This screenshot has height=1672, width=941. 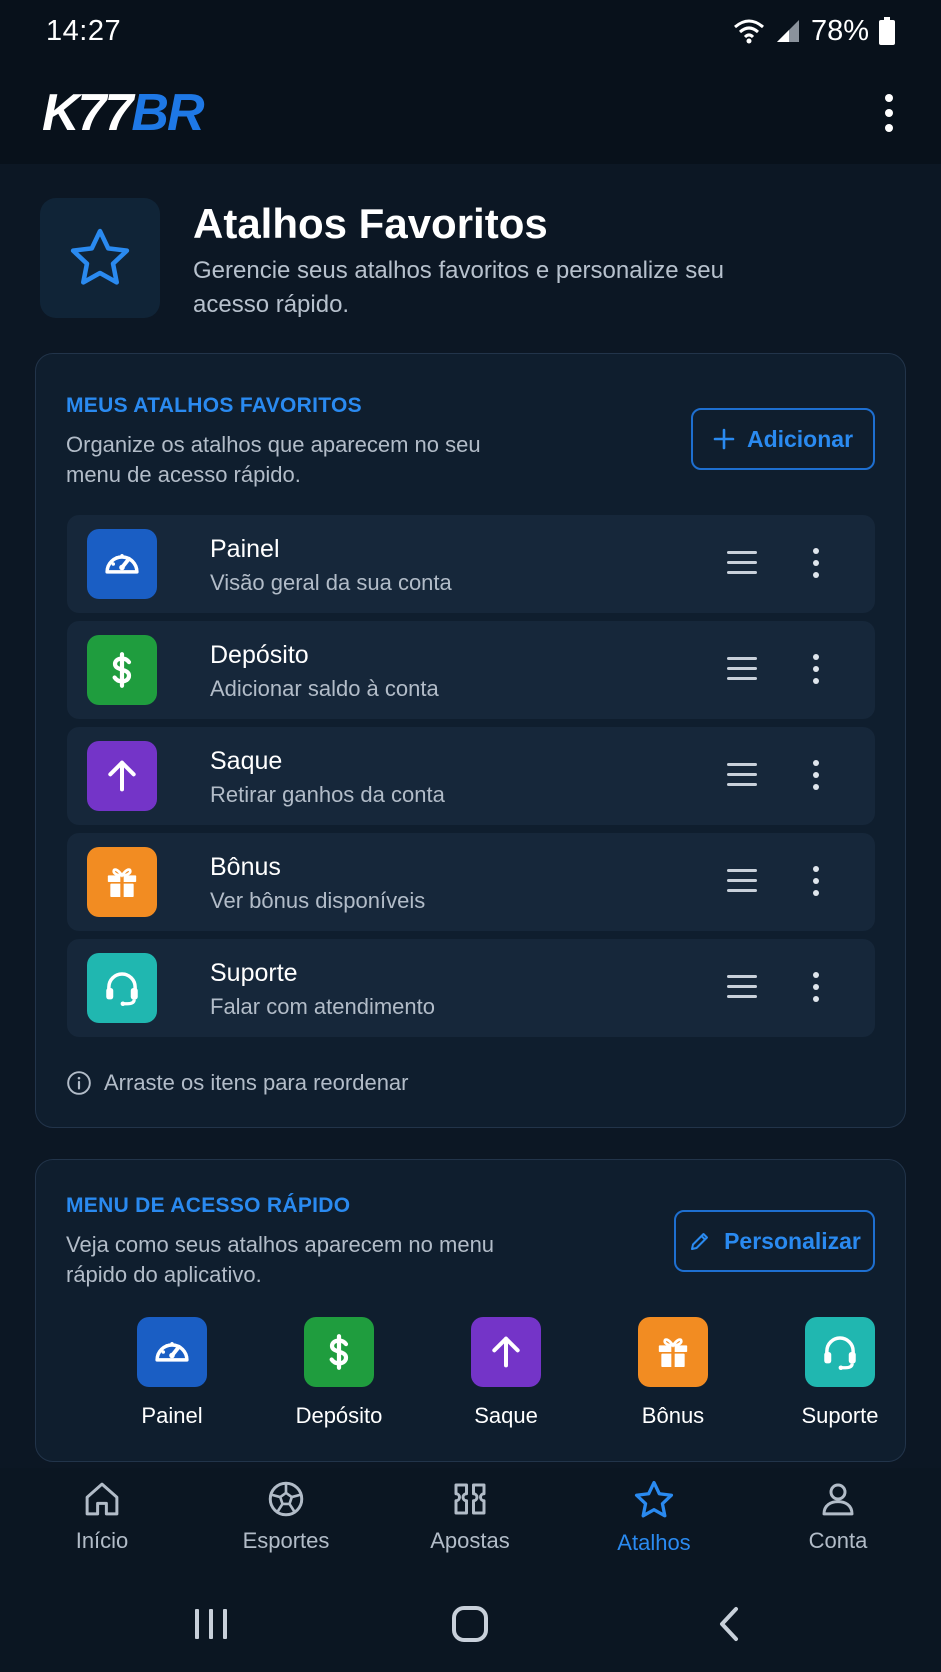 I want to click on back-icon, so click(x=729, y=1624).